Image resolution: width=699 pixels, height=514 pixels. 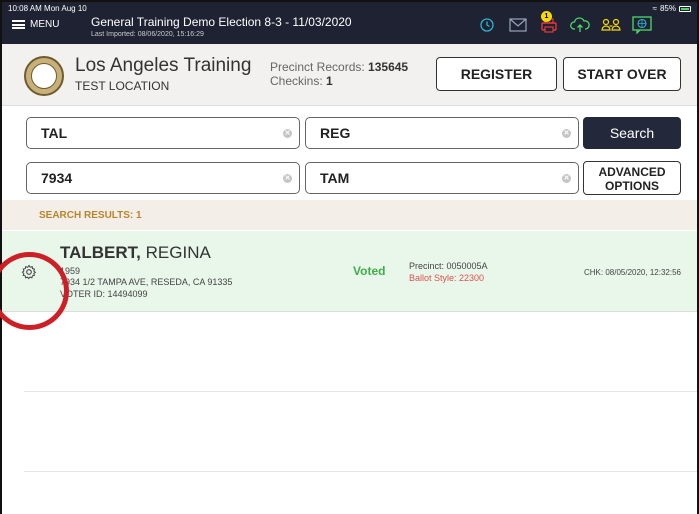 I want to click on status-battery: ≈ 85%, so click(x=672, y=8).